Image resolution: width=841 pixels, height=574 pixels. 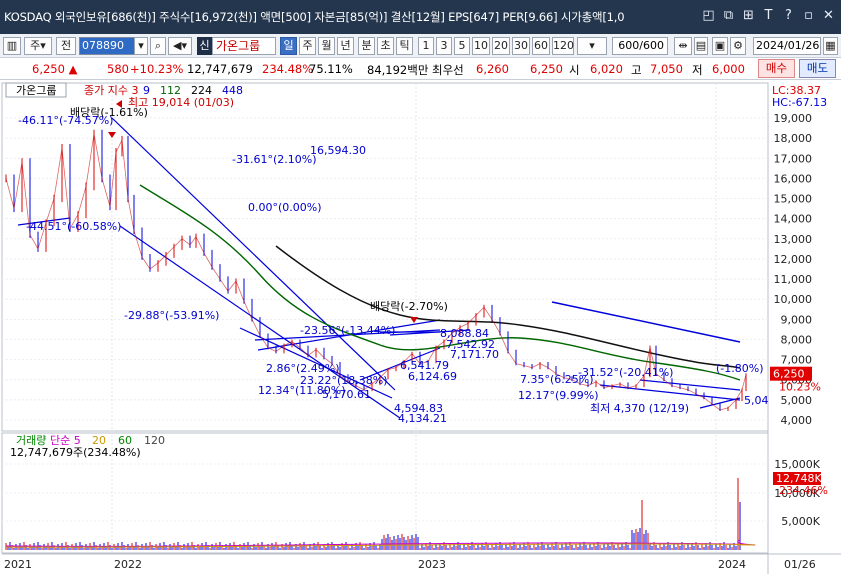 What do you see at coordinates (154, 440) in the screenshot?
I see `volume-legend-item: 120` at bounding box center [154, 440].